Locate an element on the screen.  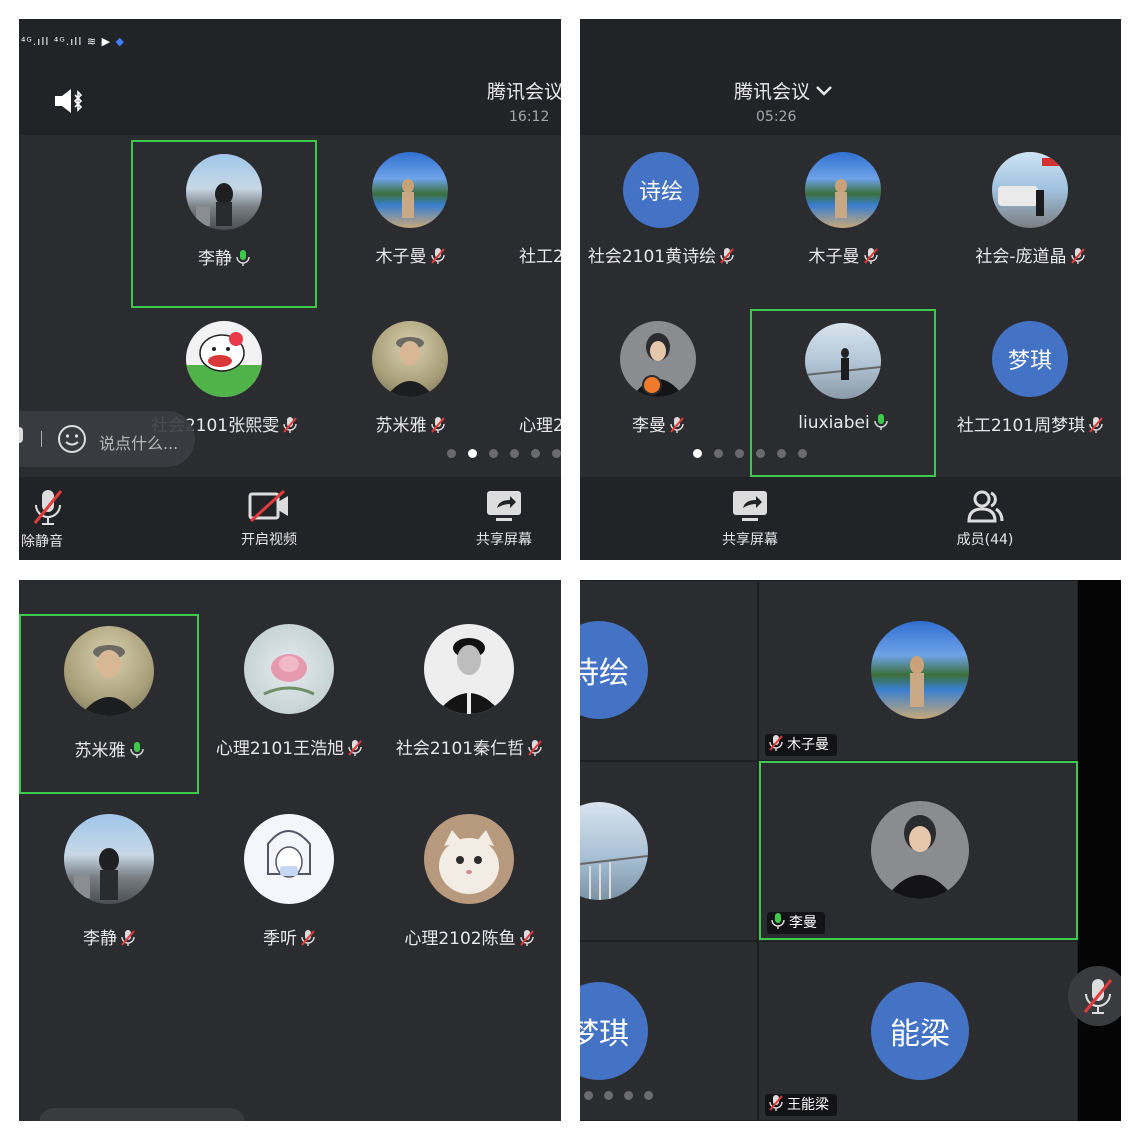
participant-tile: 季听 is located at coordinates (289, 894).